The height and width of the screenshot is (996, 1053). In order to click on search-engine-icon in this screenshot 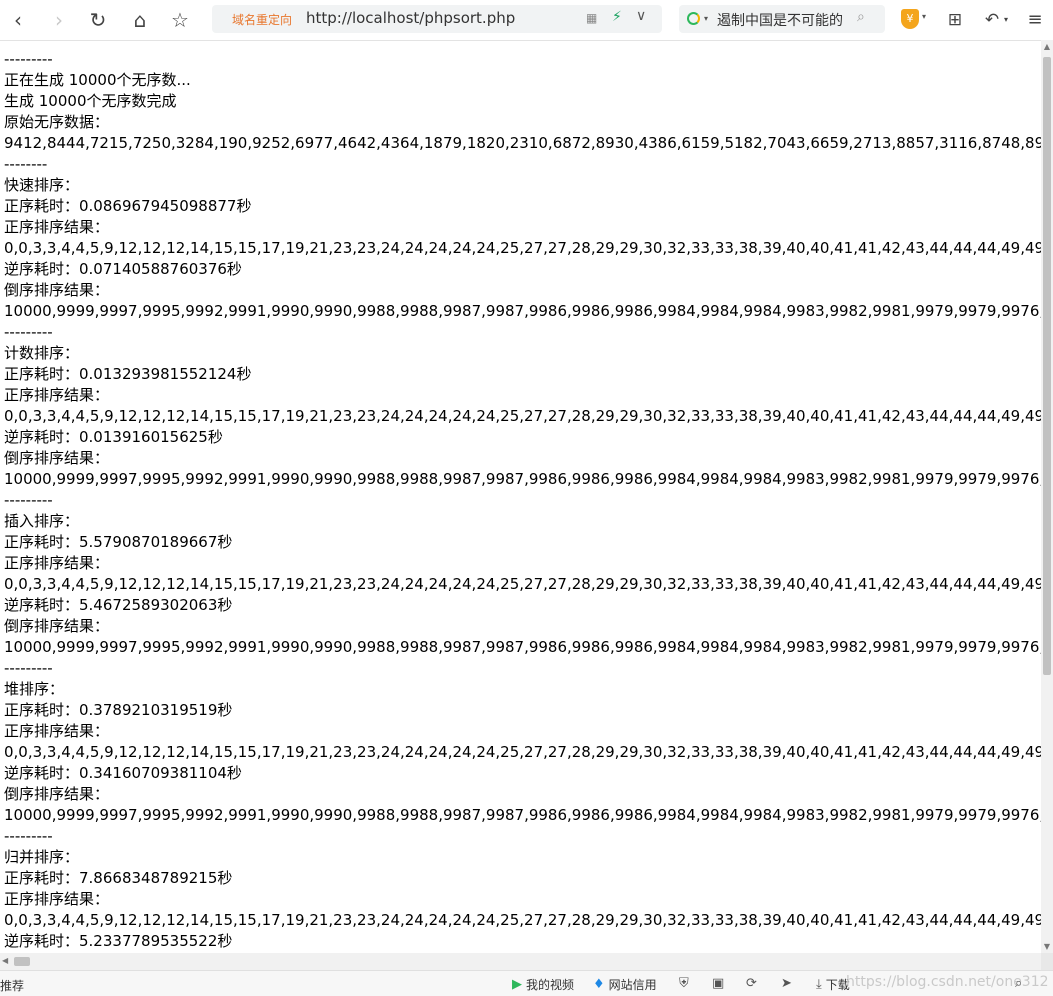, I will do `click(693, 18)`.